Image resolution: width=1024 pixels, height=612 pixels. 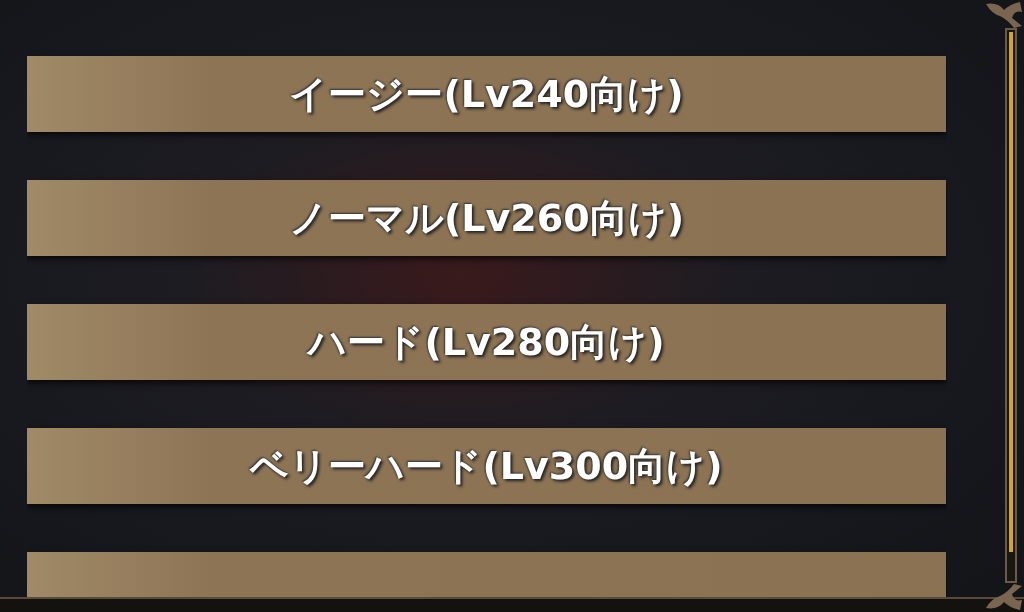 I want to click on difficulty-button: ハード(Lv280向け), so click(x=486, y=342).